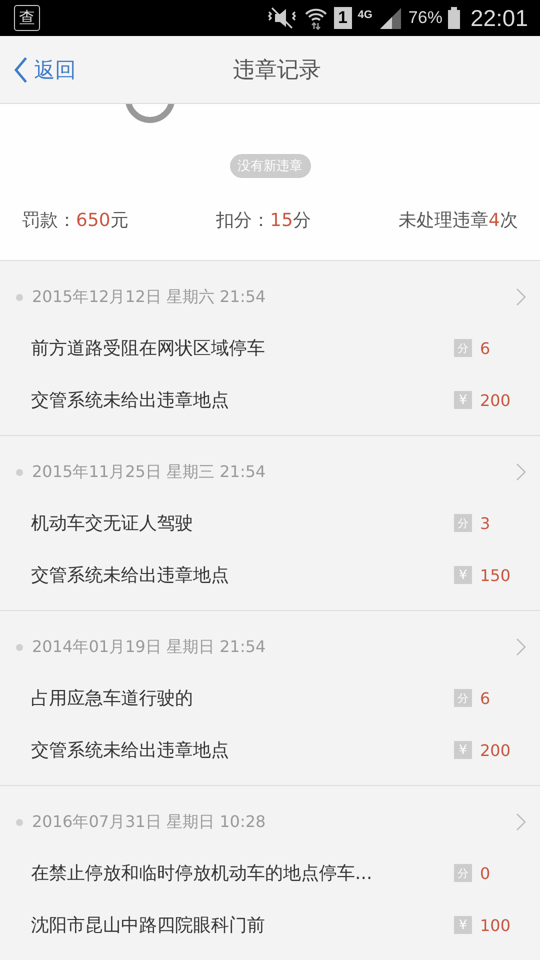 The image size is (540, 960). Describe the element at coordinates (112, 523) in the screenshot. I see `violation-text: 机动车交无证人驾驶` at that location.